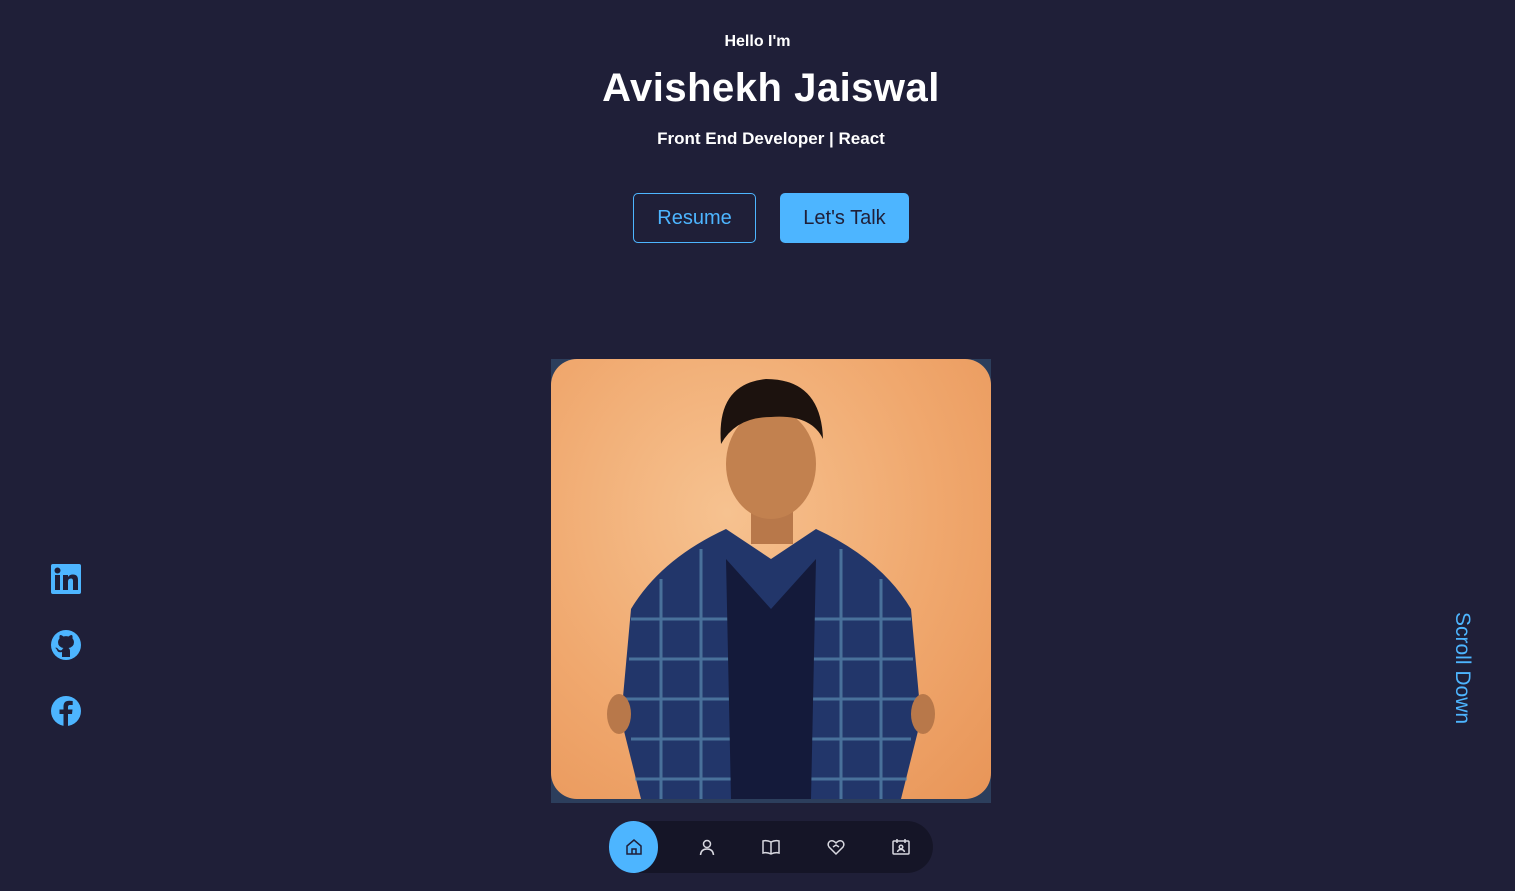  I want to click on user-icon, so click(706, 847).